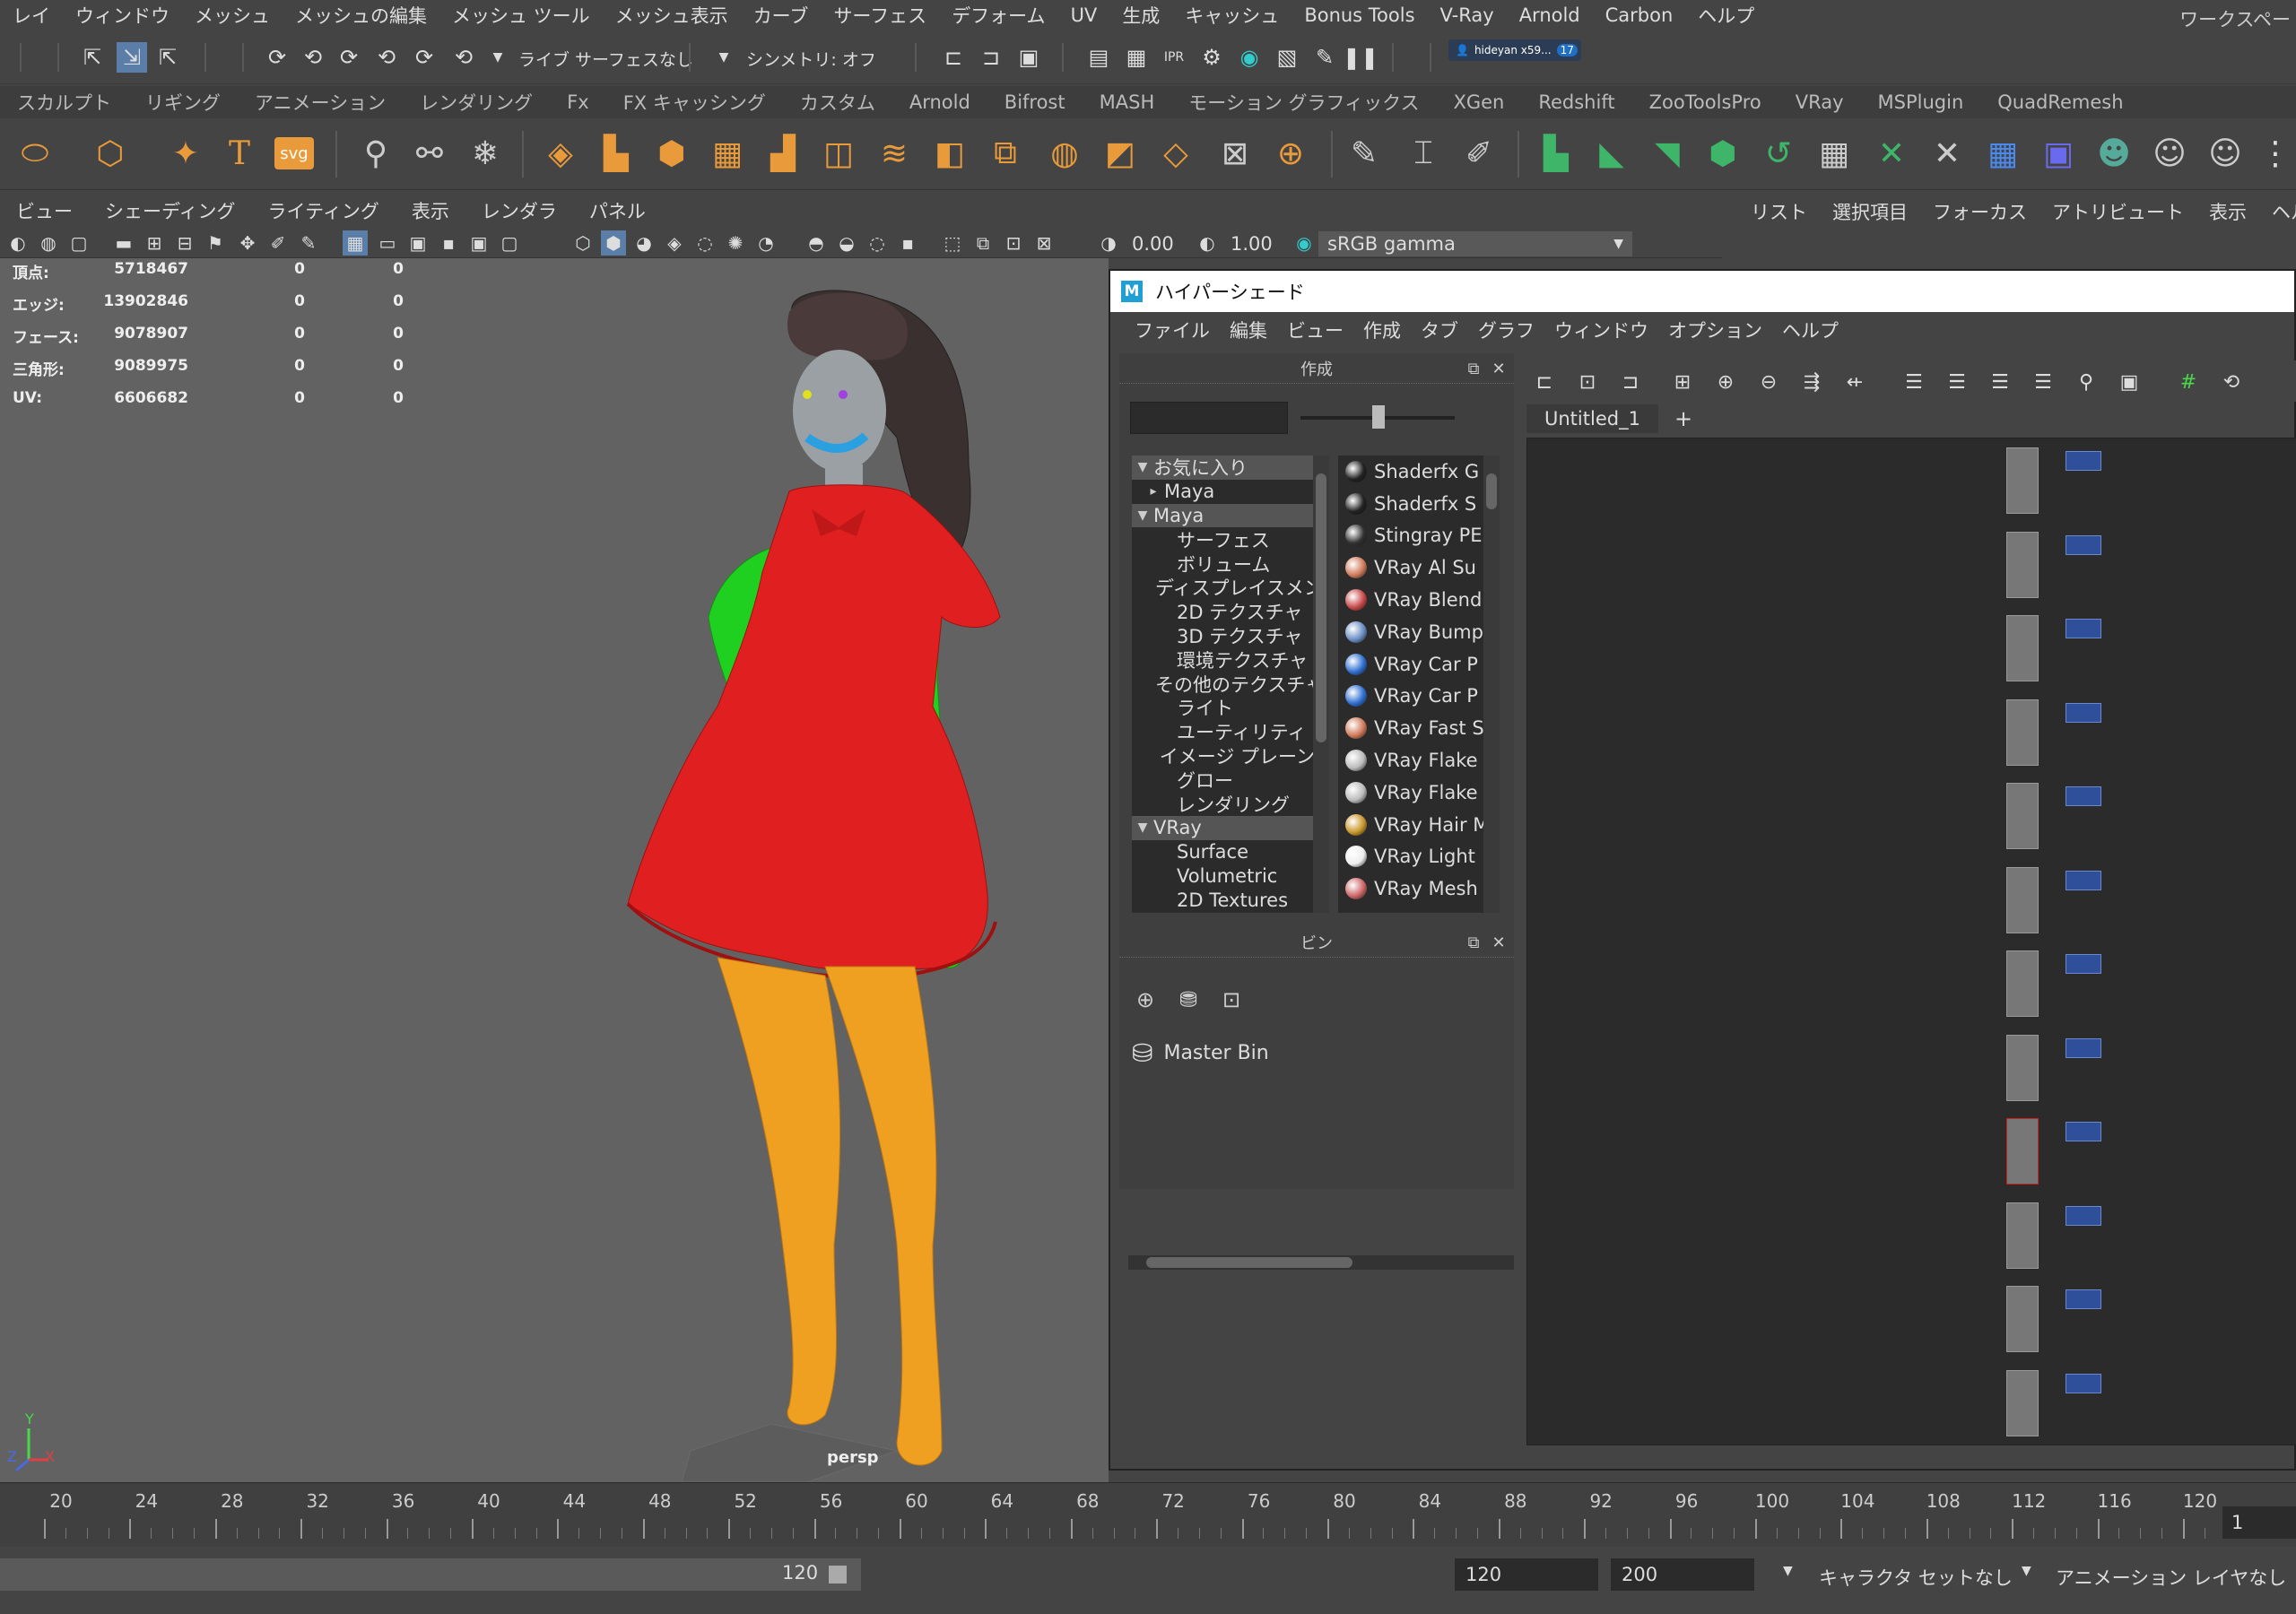 This screenshot has width=2296, height=1614. I want to click on shelf-tab: カスタム, so click(837, 102).